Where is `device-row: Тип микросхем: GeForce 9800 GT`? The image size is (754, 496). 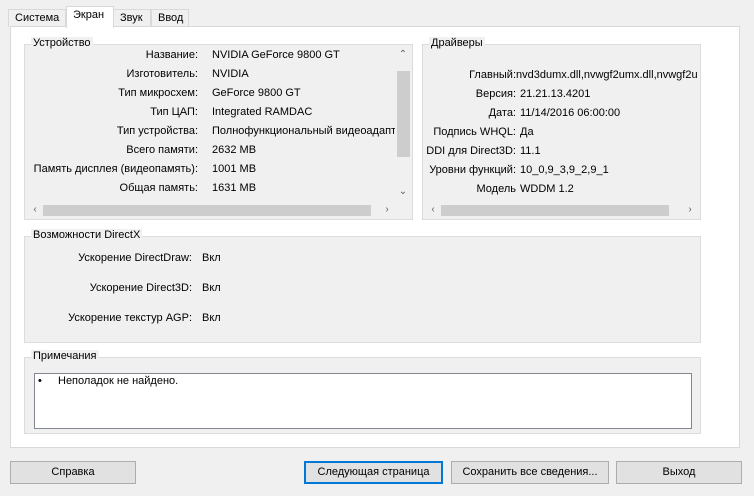 device-row: Тип микросхем: GeForce 9800 GT is located at coordinates (210, 96).